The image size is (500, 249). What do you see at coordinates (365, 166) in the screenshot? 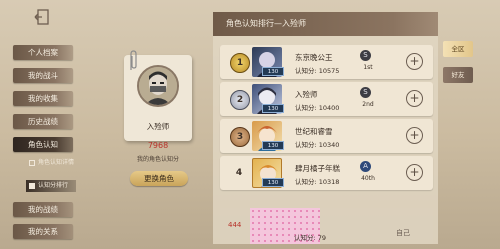
I see `tier-emblem-icon: A` at bounding box center [365, 166].